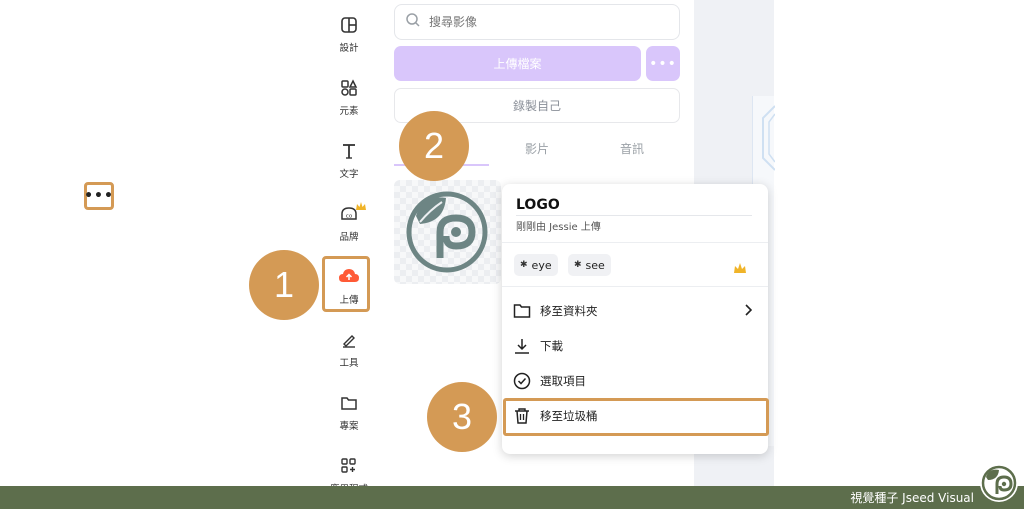  What do you see at coordinates (569, 311) in the screenshot?
I see `menu-item-label: 移至資料夾` at bounding box center [569, 311].